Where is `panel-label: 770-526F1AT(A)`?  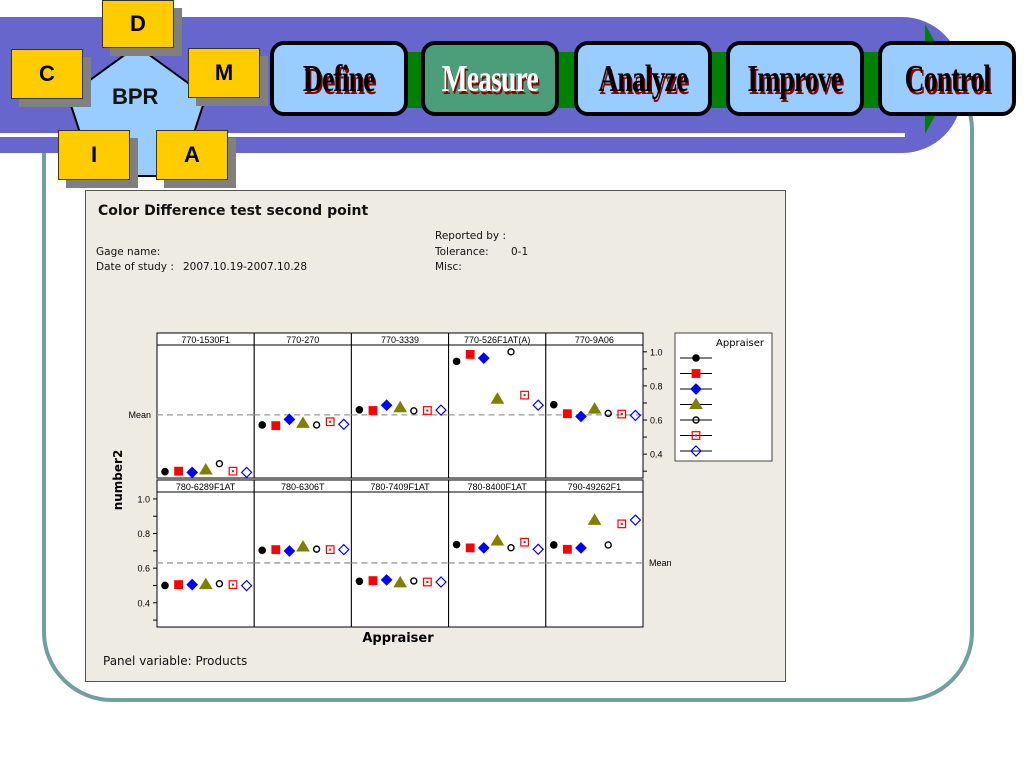 panel-label: 770-526F1AT(A) is located at coordinates (497, 340).